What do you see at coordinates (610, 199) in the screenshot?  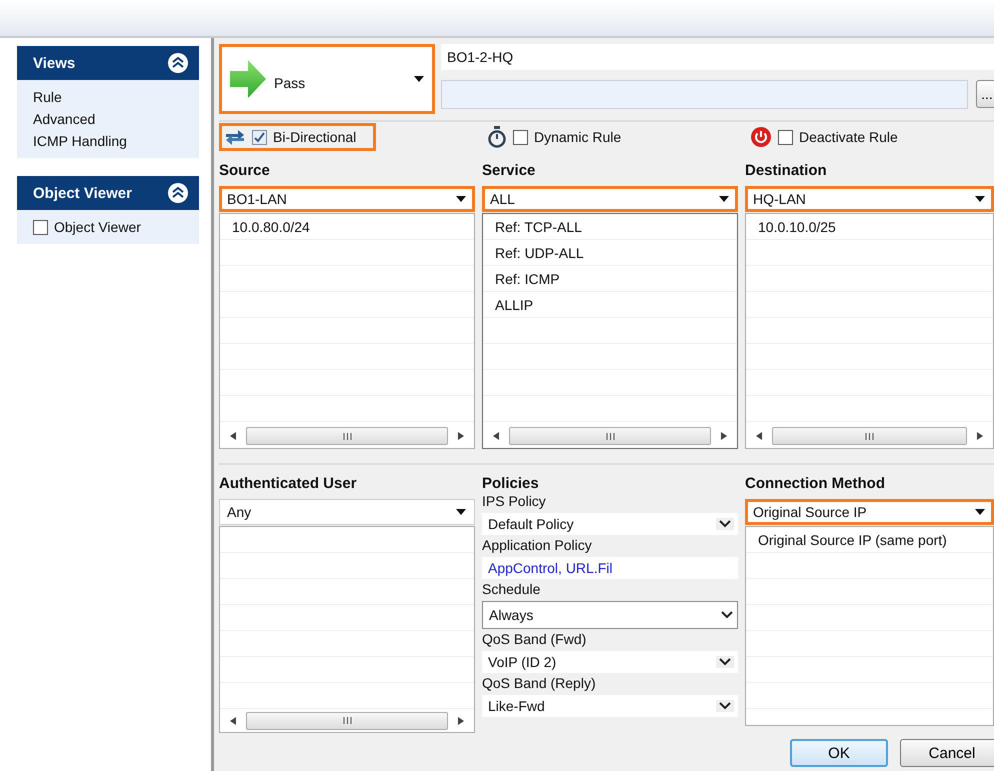 I see `object-dropdown: ALL` at bounding box center [610, 199].